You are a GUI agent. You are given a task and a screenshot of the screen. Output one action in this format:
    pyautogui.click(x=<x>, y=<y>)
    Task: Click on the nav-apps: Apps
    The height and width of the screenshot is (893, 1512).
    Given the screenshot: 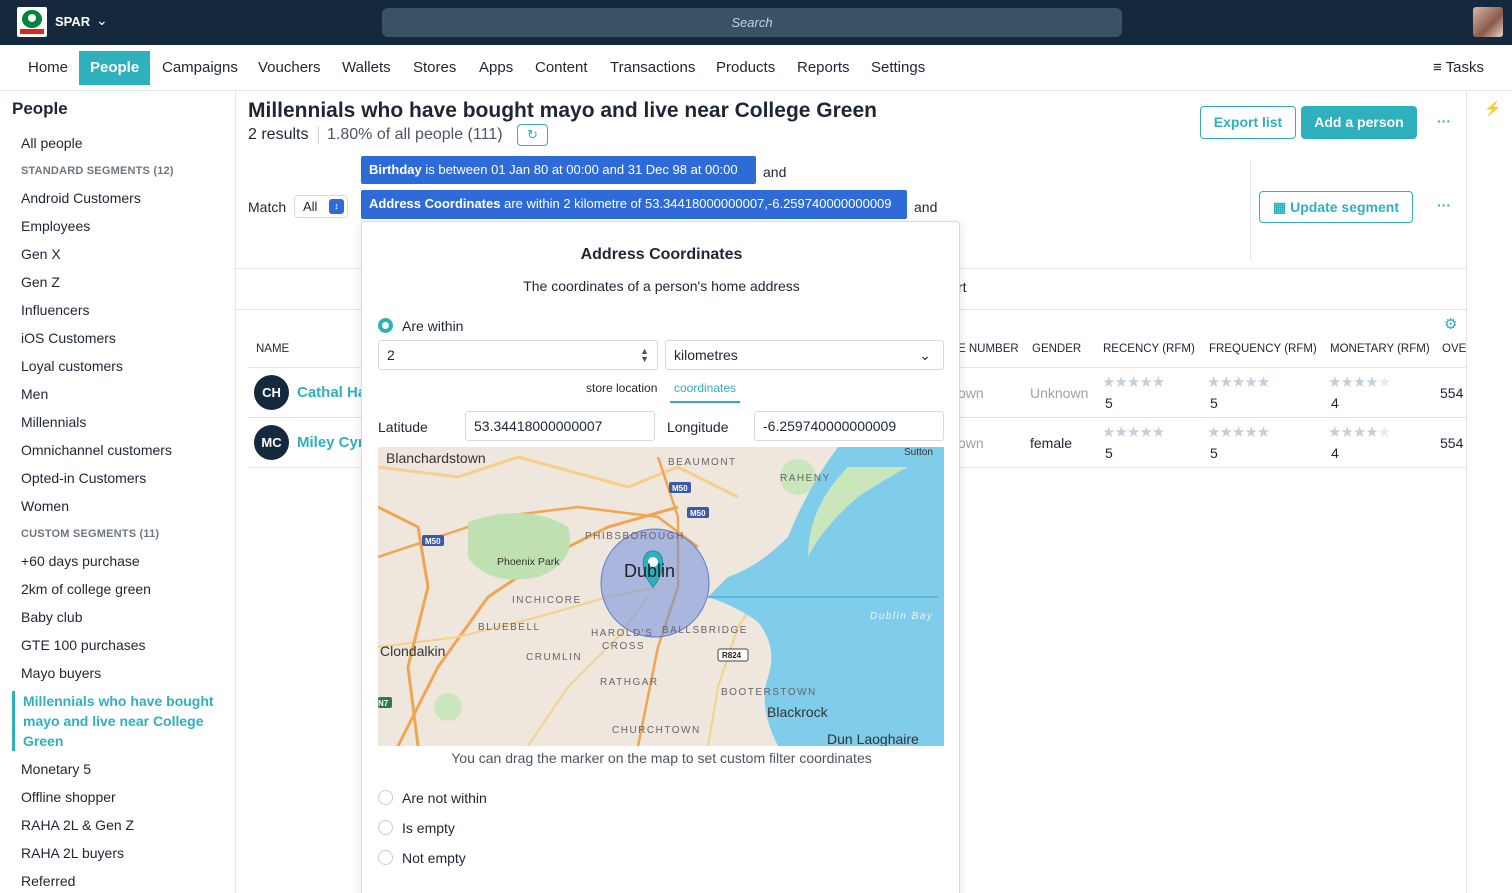 What is the action you would take?
    pyautogui.click(x=496, y=68)
    